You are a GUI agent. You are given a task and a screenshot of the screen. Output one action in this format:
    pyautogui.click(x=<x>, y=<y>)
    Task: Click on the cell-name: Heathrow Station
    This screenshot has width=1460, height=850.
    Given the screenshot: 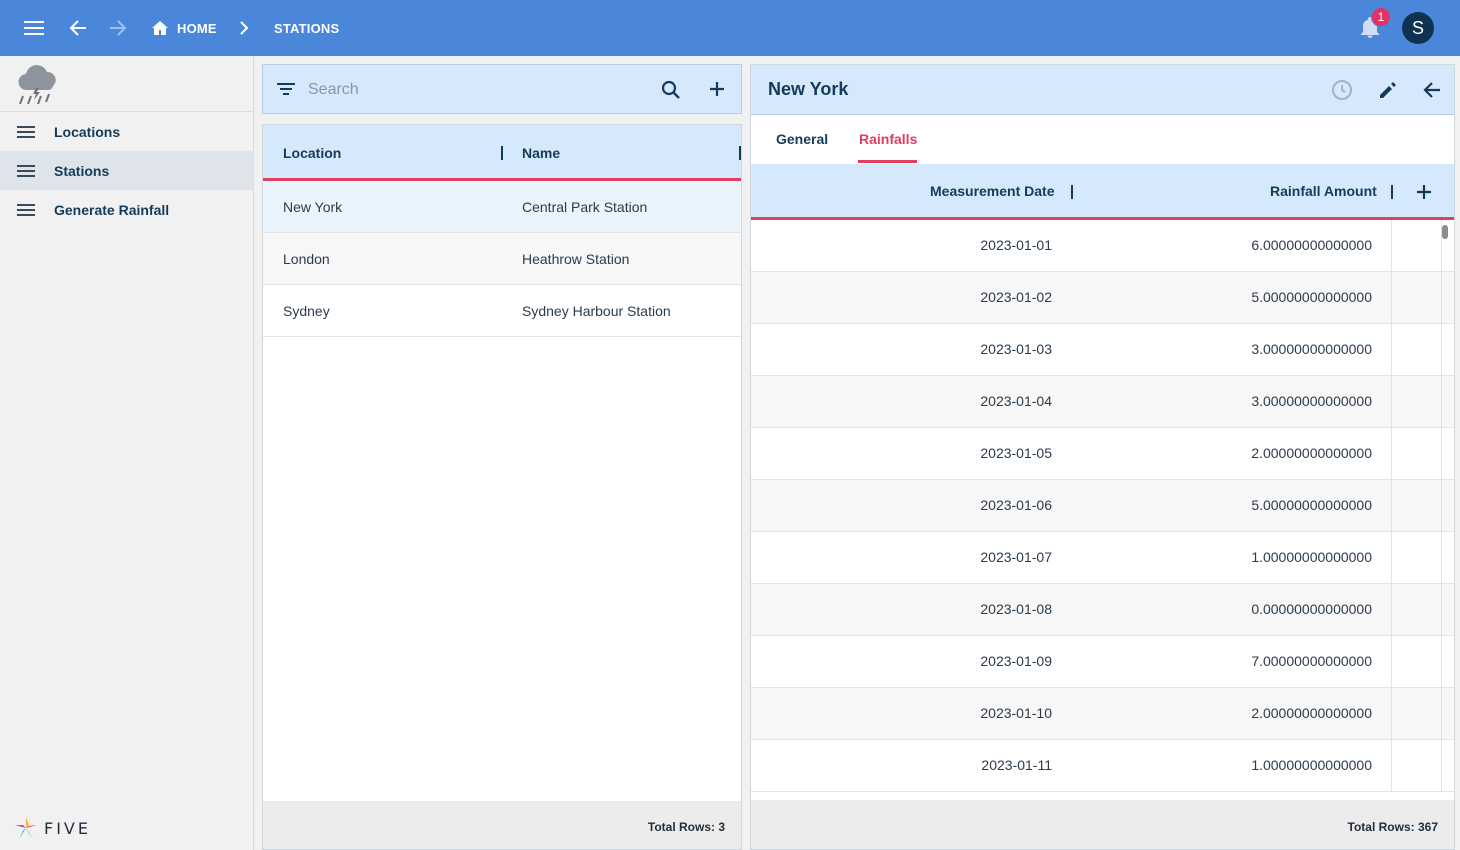 What is the action you would take?
    pyautogui.click(x=576, y=259)
    